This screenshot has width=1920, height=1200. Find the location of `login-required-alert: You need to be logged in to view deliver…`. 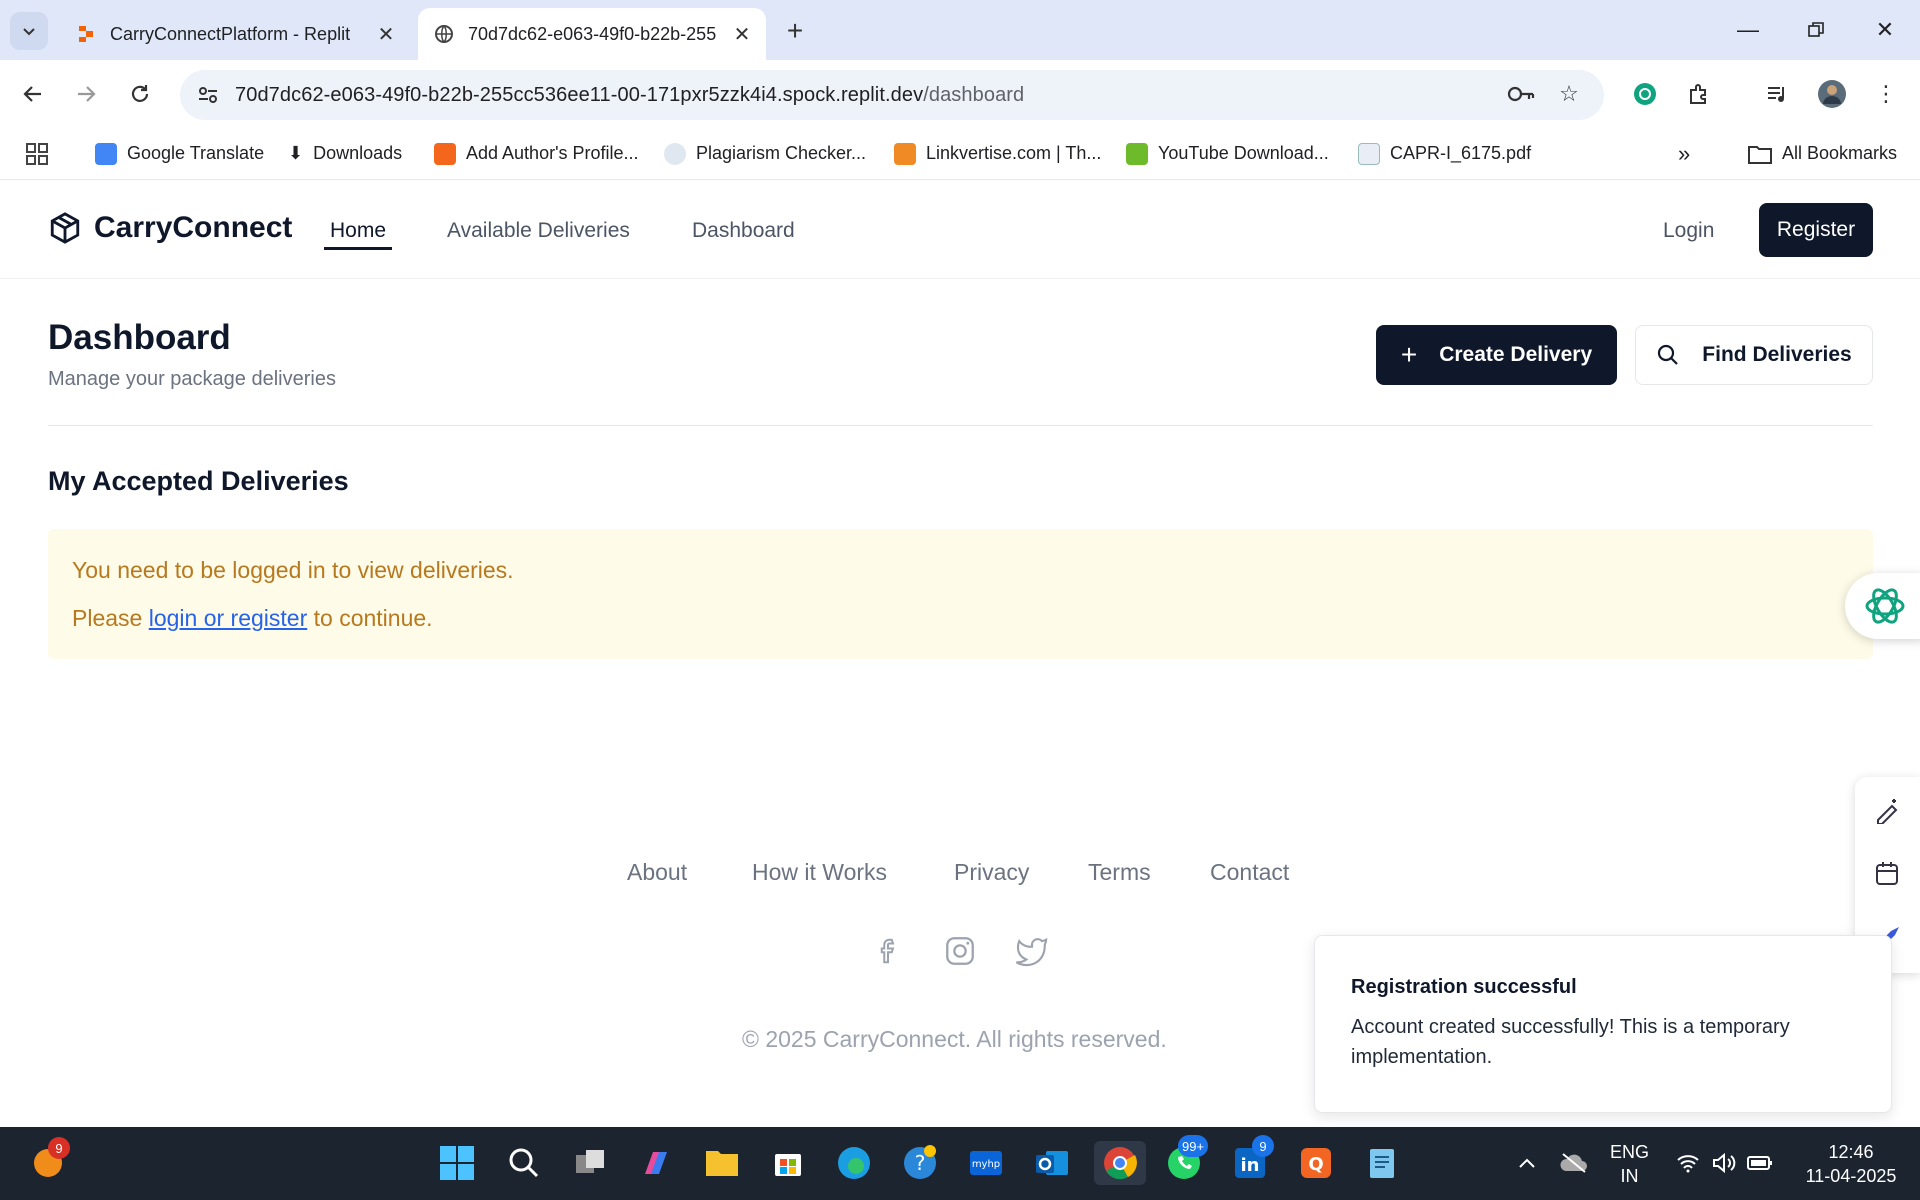

login-required-alert: You need to be logged in to view deliver… is located at coordinates (960, 594).